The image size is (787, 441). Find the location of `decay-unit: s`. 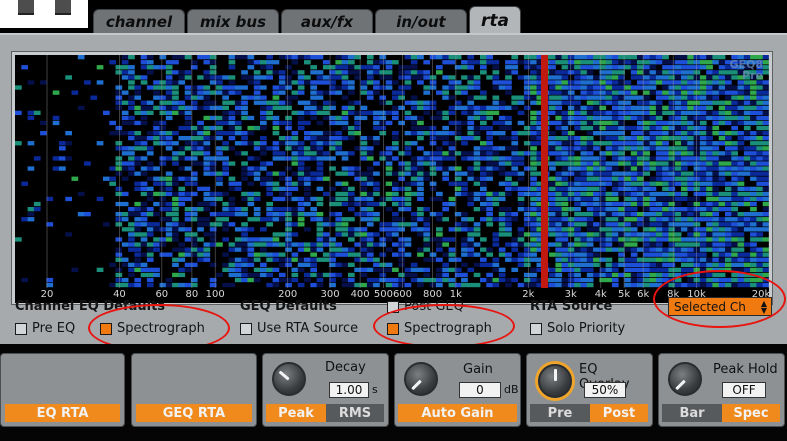

decay-unit: s is located at coordinates (375, 389).